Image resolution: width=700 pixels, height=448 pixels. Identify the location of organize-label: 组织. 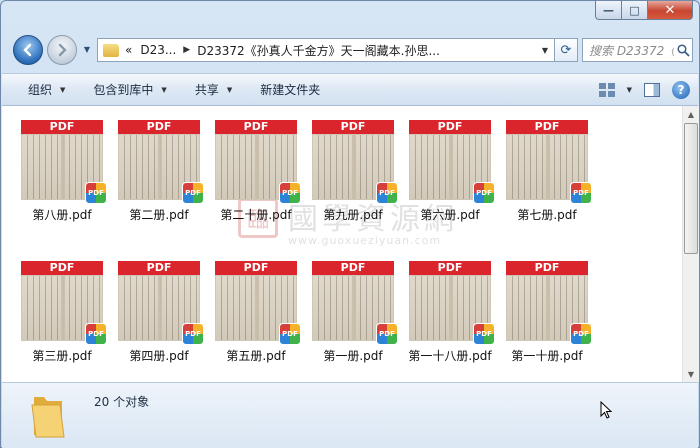
(40, 90).